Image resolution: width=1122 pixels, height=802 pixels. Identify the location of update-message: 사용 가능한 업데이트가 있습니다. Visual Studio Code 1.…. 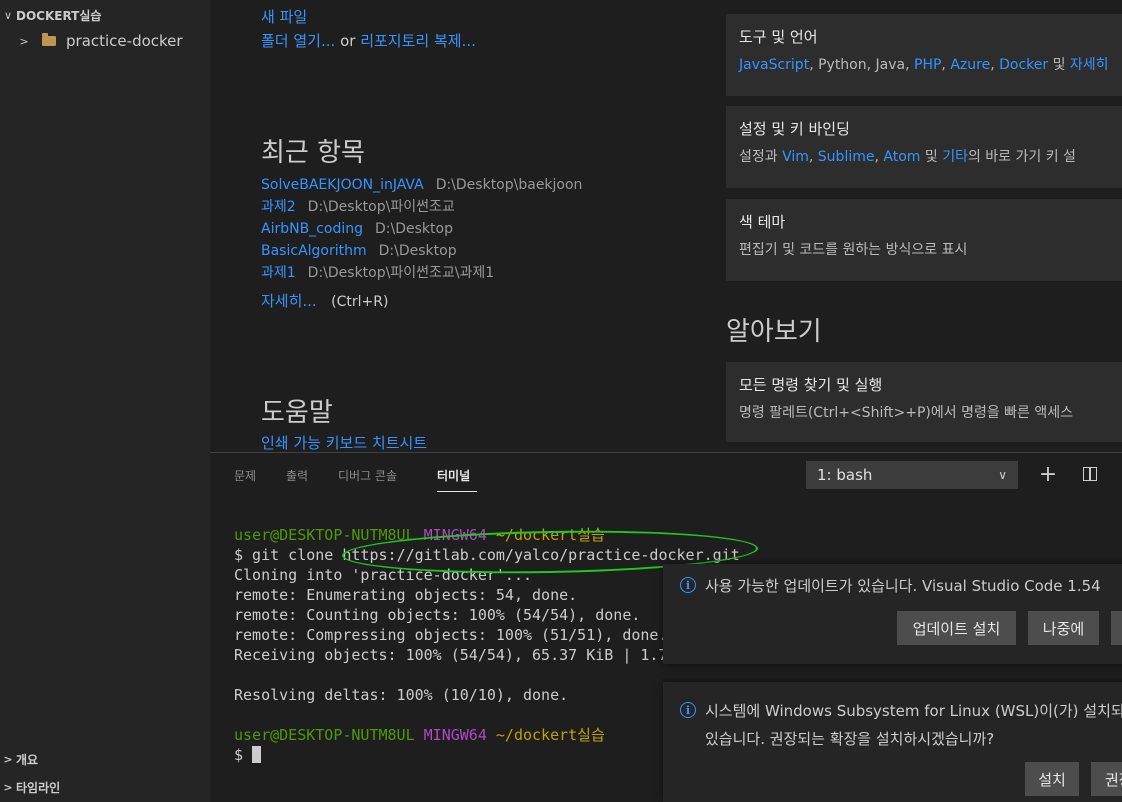
(903, 586).